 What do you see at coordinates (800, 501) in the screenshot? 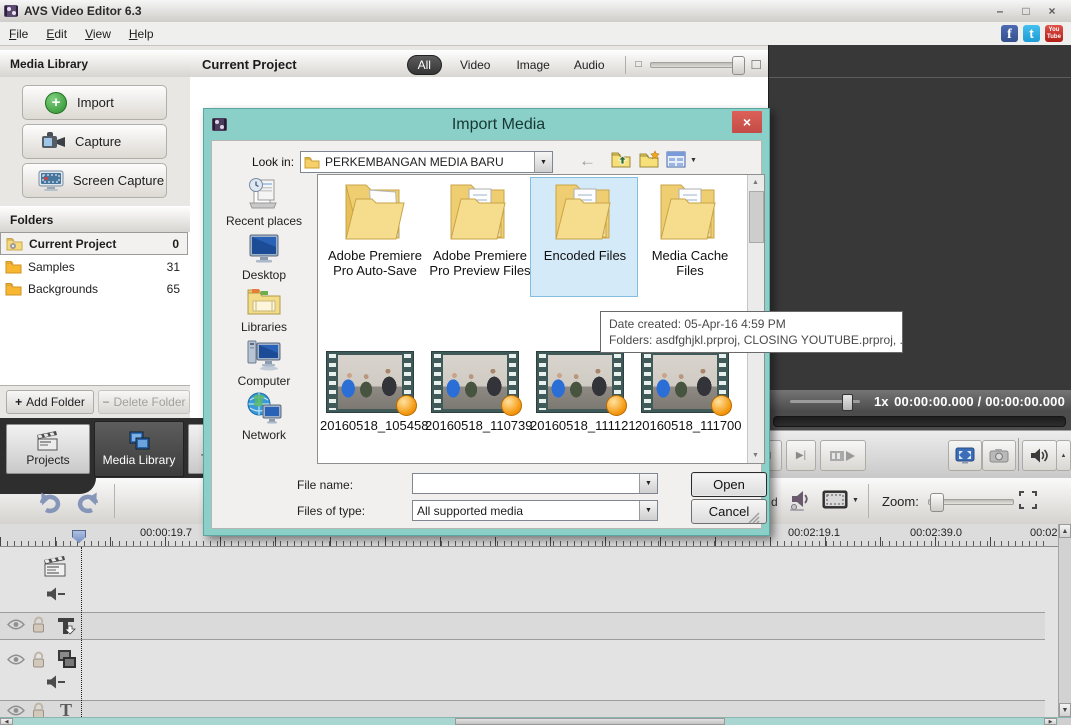
I see `narration-speaker-icon` at bounding box center [800, 501].